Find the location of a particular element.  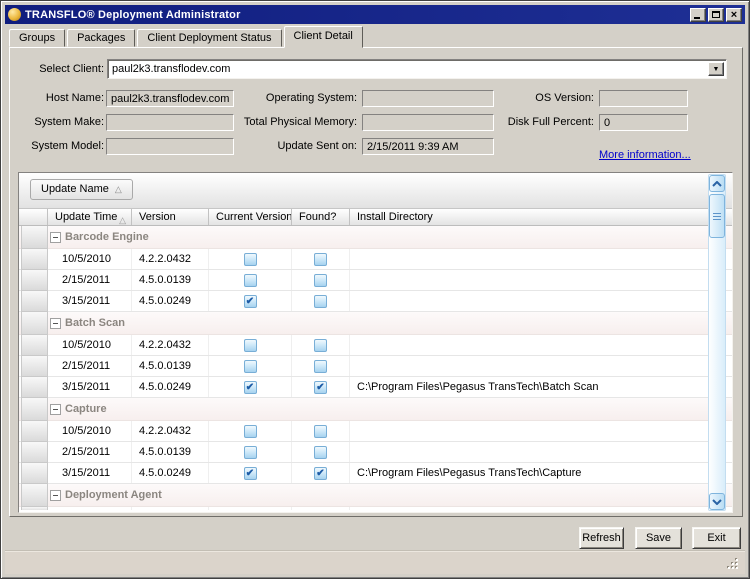

grid-group-by-bar: Update Name △ is located at coordinates (375, 190).